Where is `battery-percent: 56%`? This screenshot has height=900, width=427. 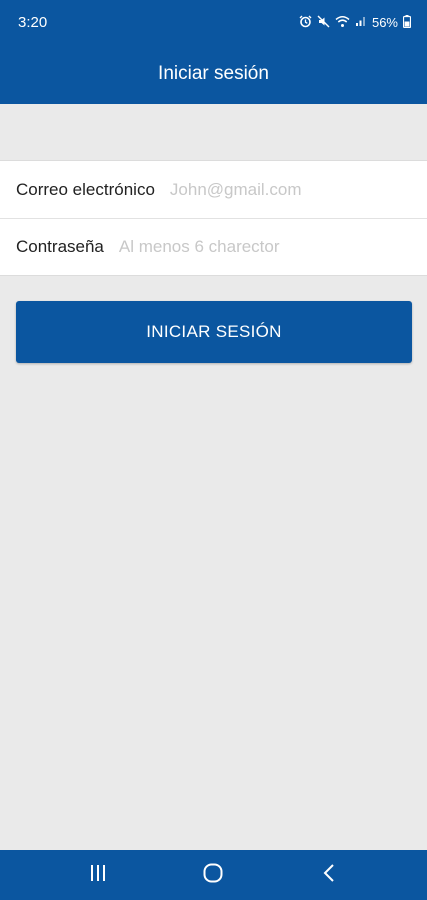
battery-percent: 56% is located at coordinates (384, 22).